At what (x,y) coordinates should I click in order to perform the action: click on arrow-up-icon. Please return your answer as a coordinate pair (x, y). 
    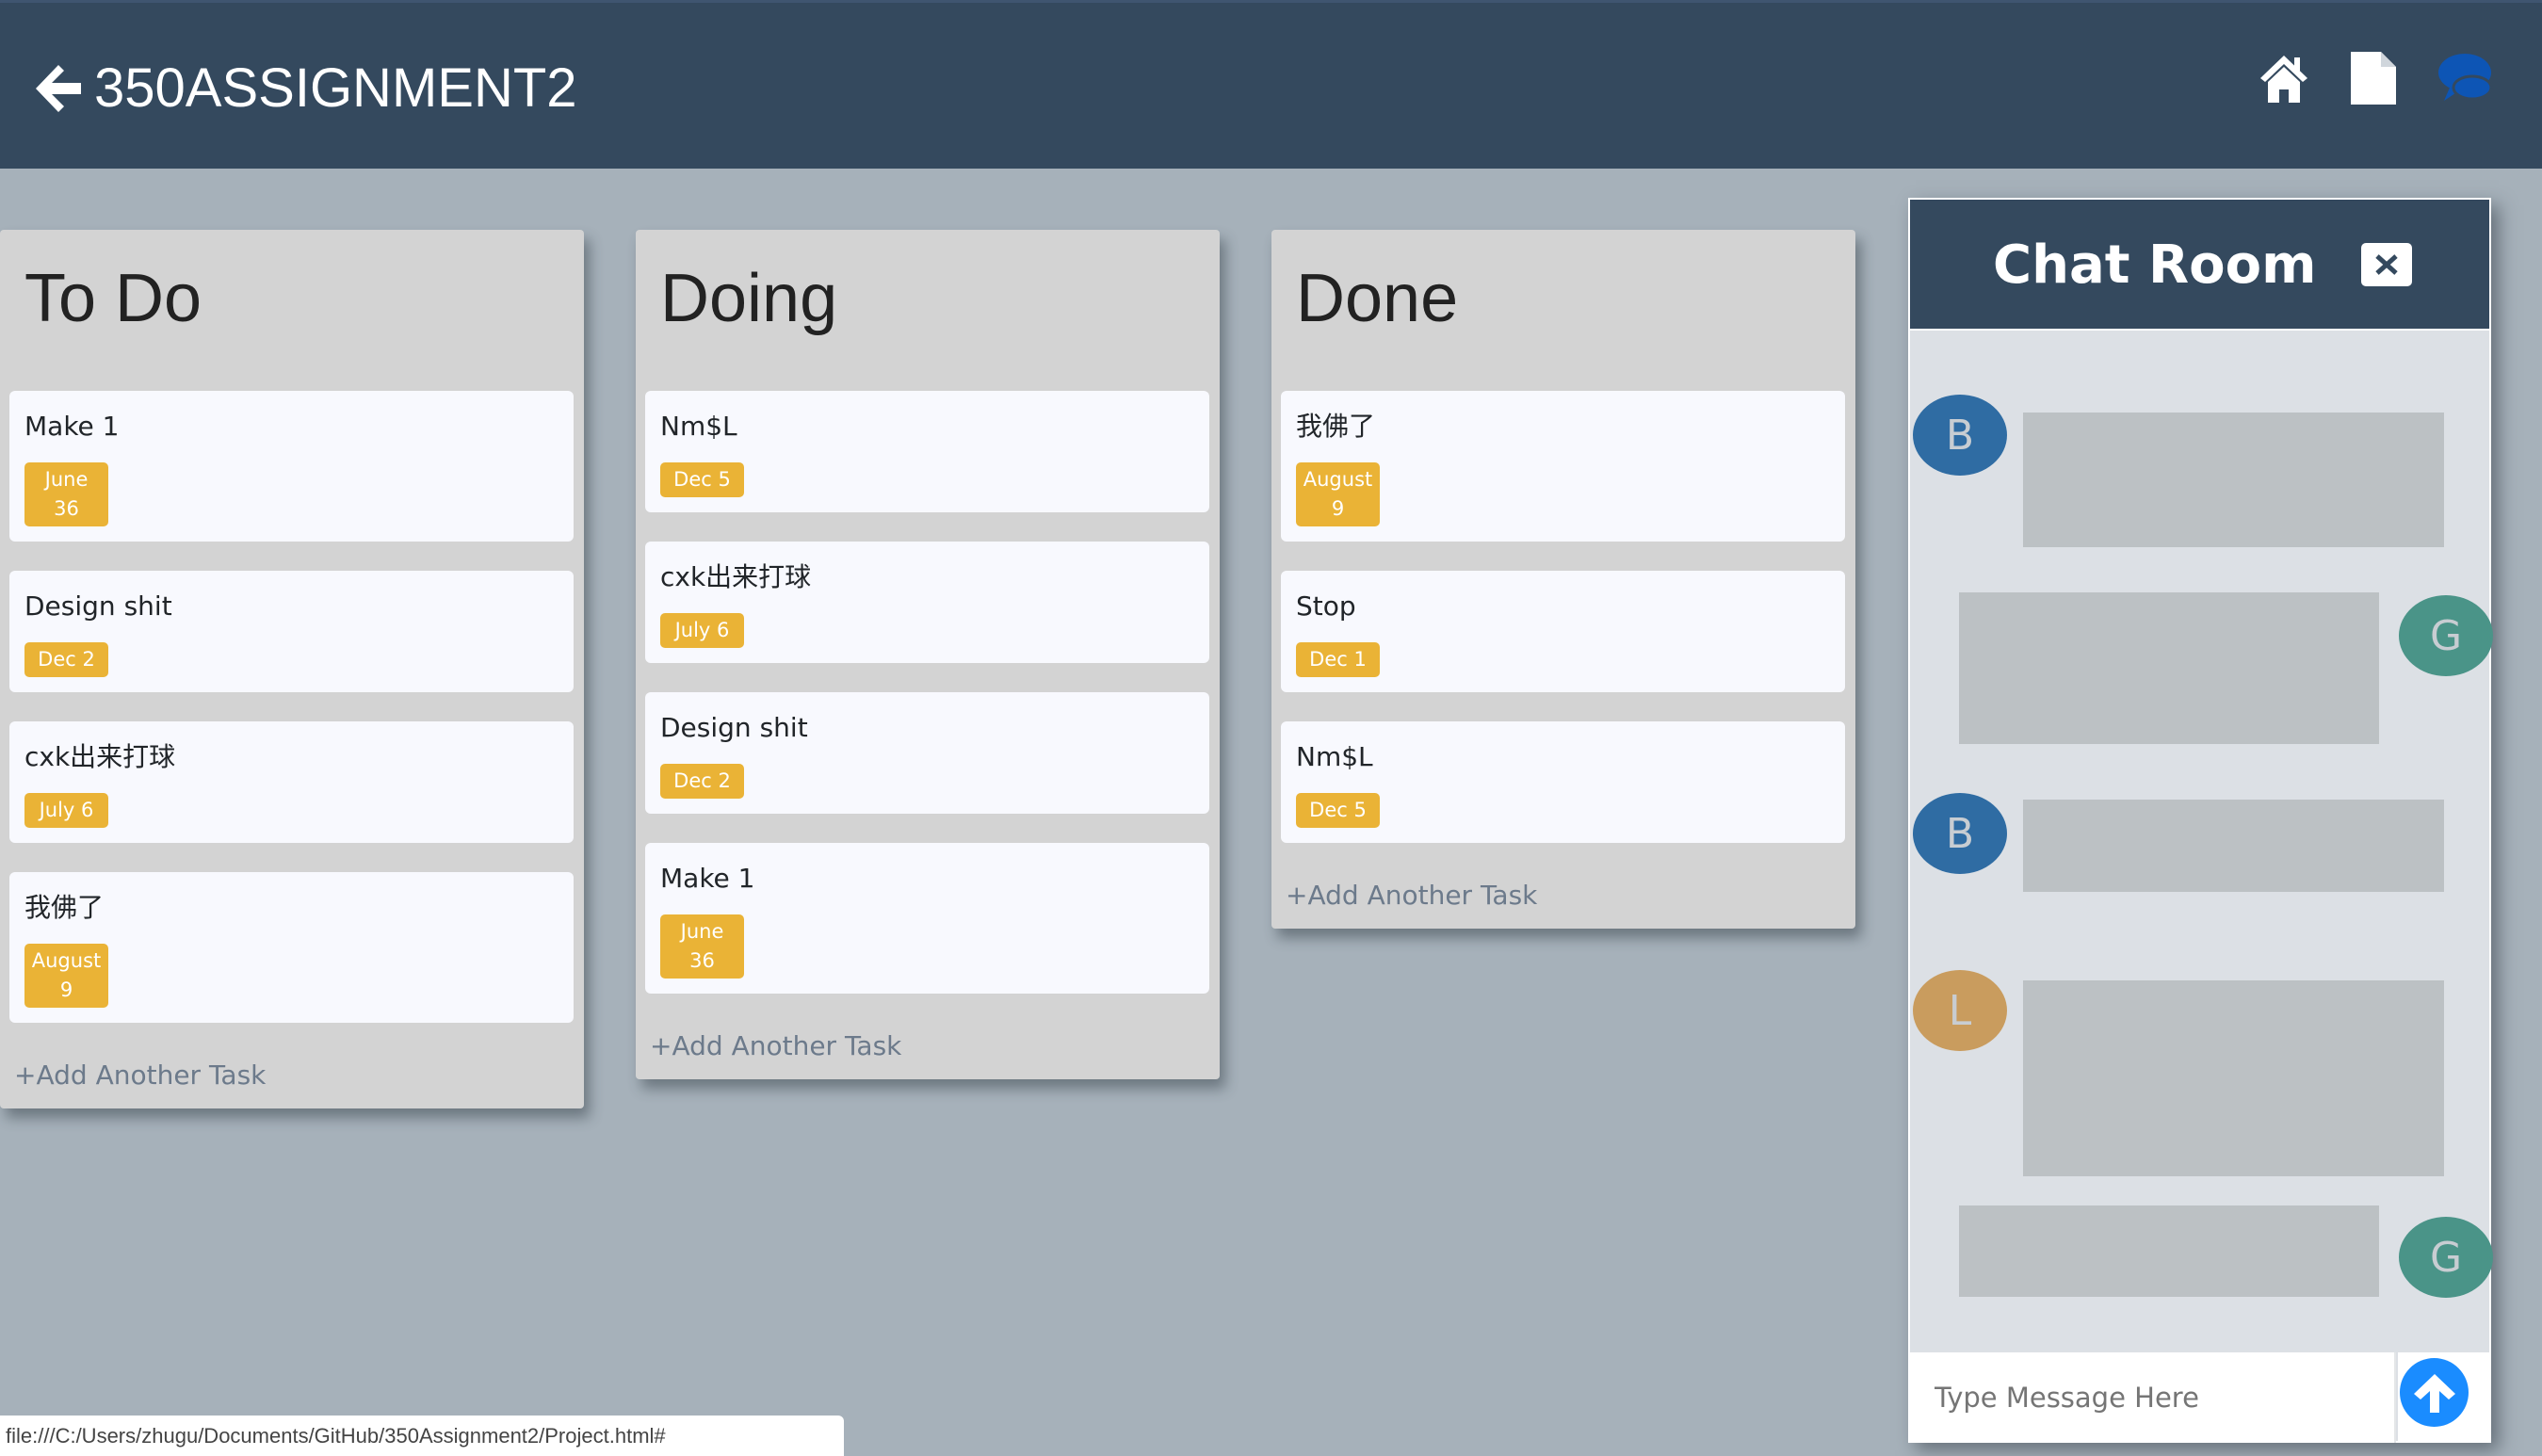
    Looking at the image, I should click on (2434, 1393).